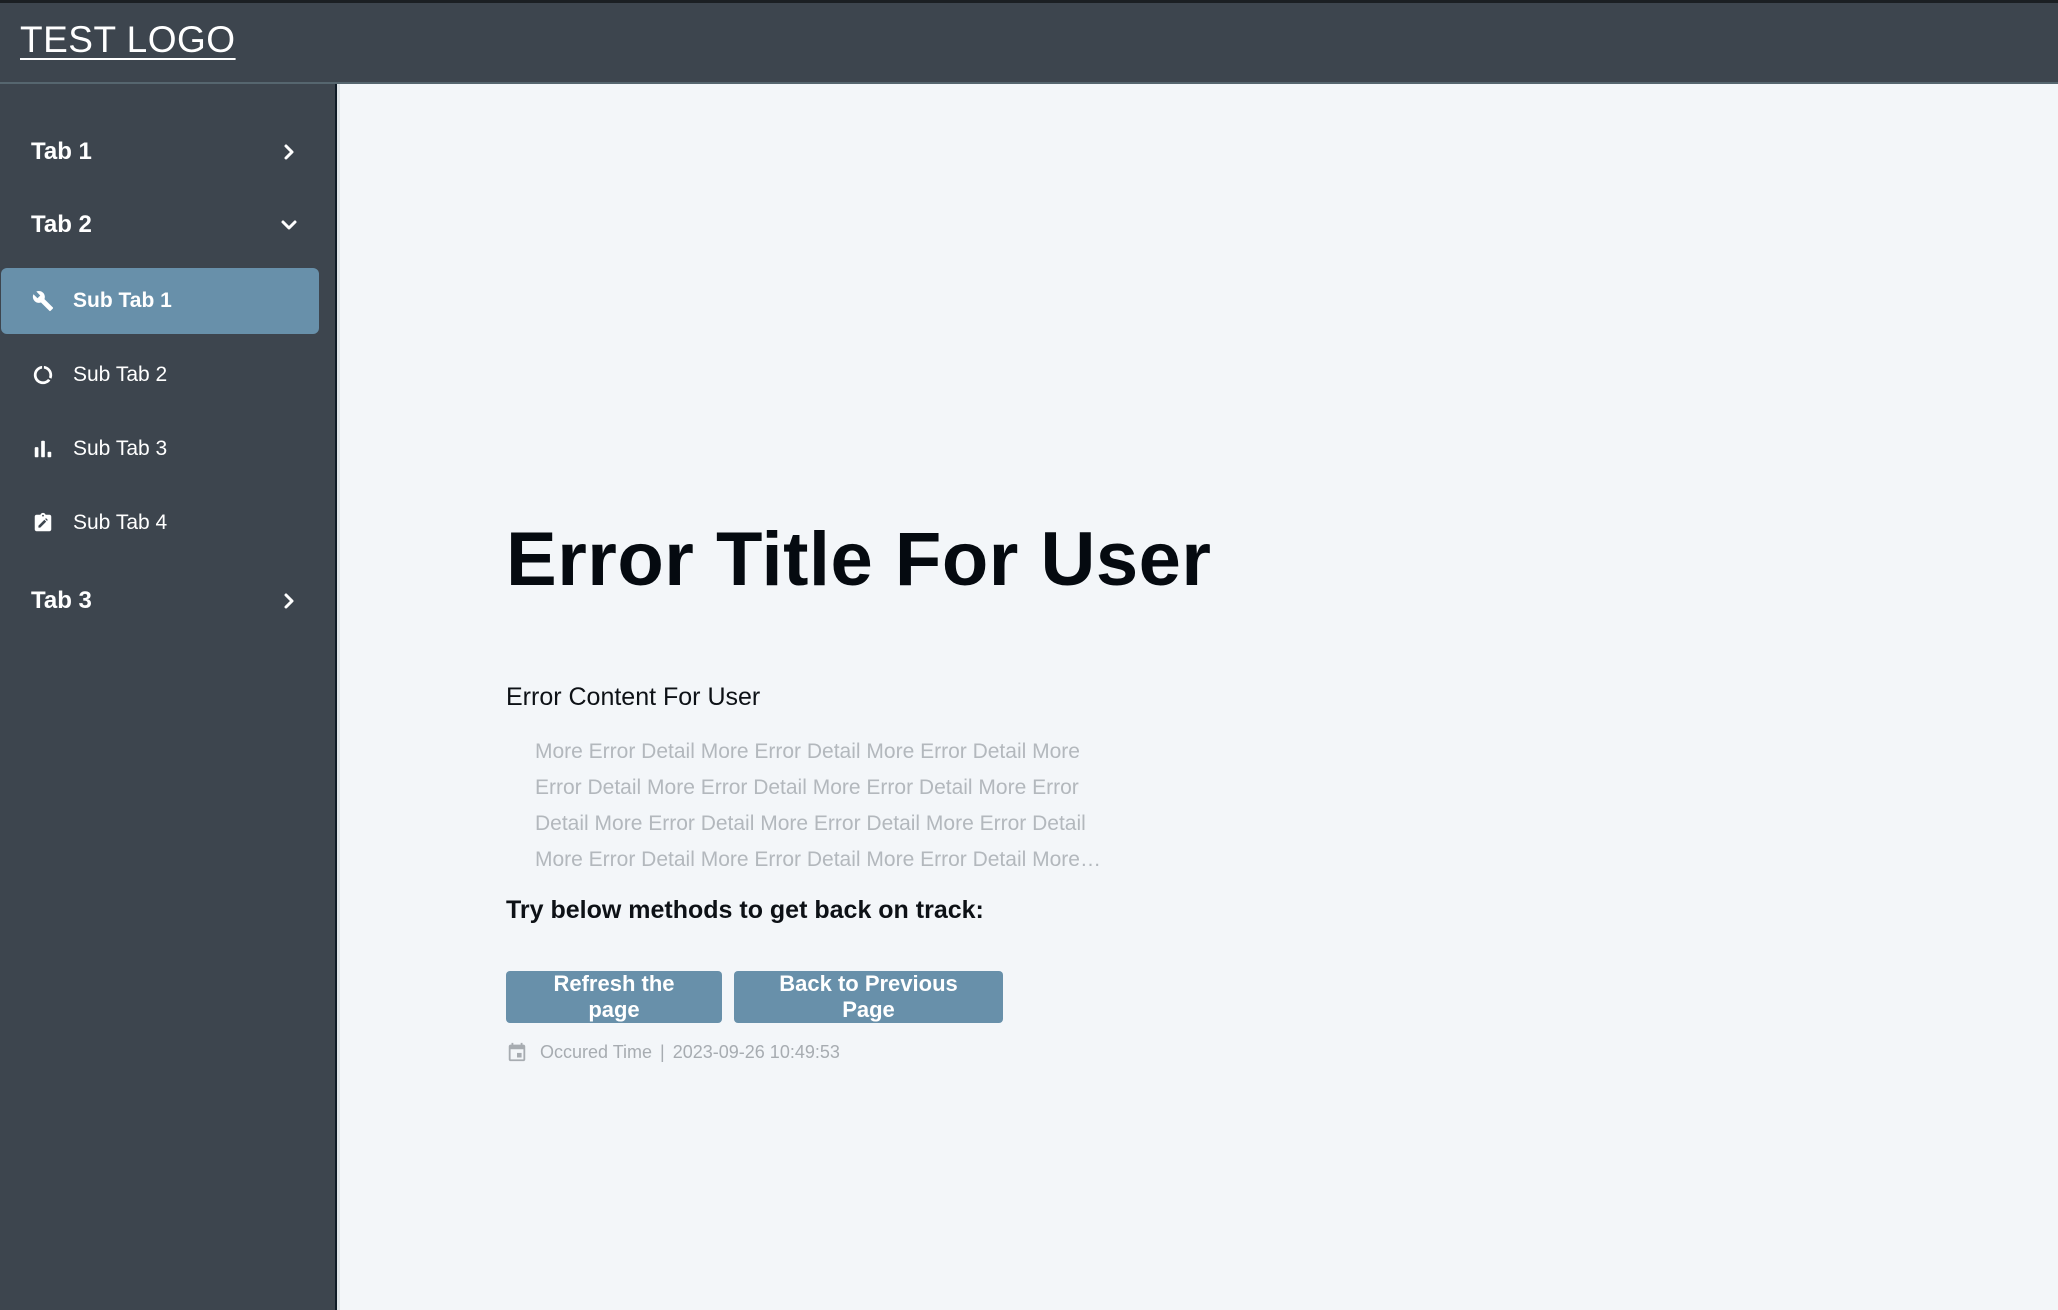  I want to click on occurred-time-value: 2023-09-26 10:49:53, so click(756, 1051).